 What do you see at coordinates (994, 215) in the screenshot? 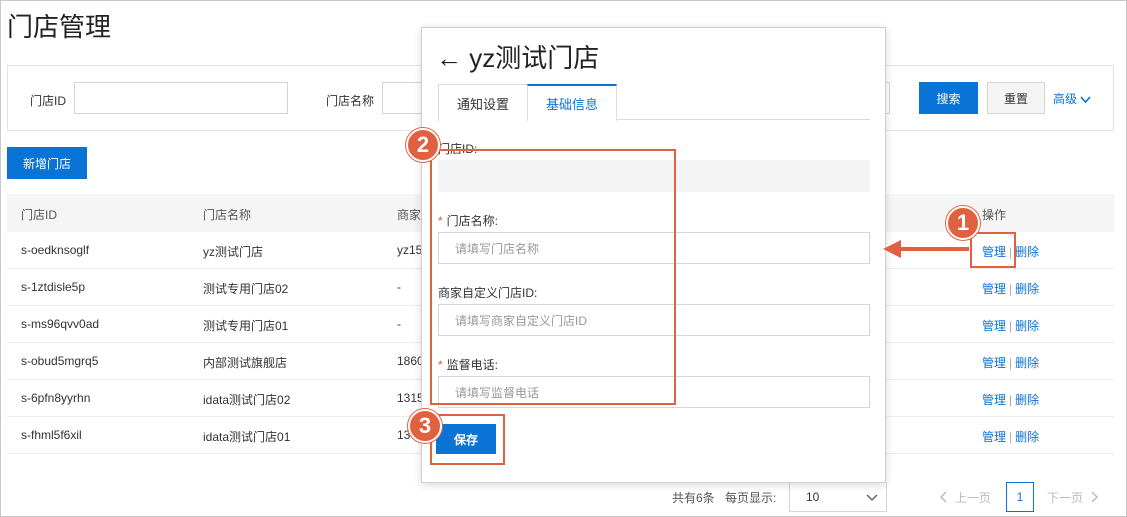
I see `th-operations: 操作` at bounding box center [994, 215].